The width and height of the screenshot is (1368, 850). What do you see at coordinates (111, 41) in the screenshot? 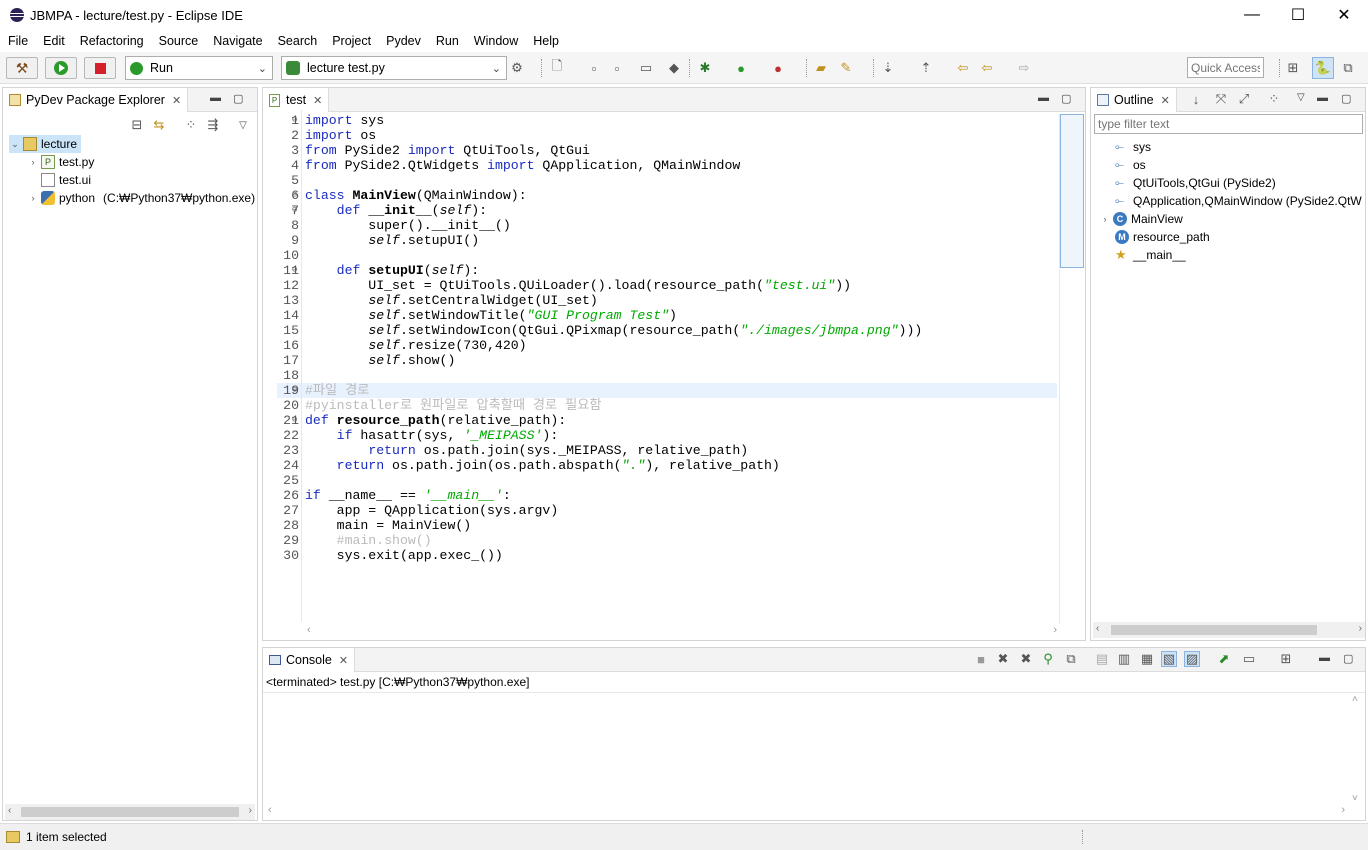
I see `menu-refactoring: Refactoring` at bounding box center [111, 41].